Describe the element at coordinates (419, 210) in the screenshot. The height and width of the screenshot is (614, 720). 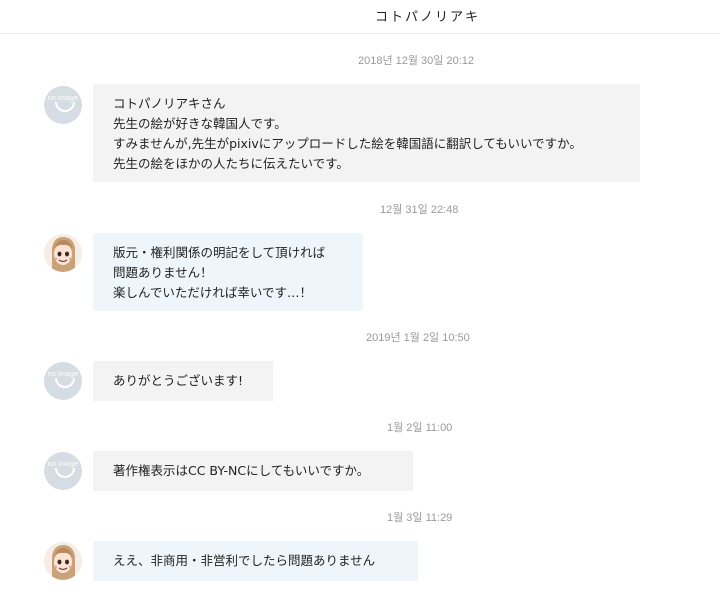
I see `message-timestamp: 12월 31일 22:48` at that location.